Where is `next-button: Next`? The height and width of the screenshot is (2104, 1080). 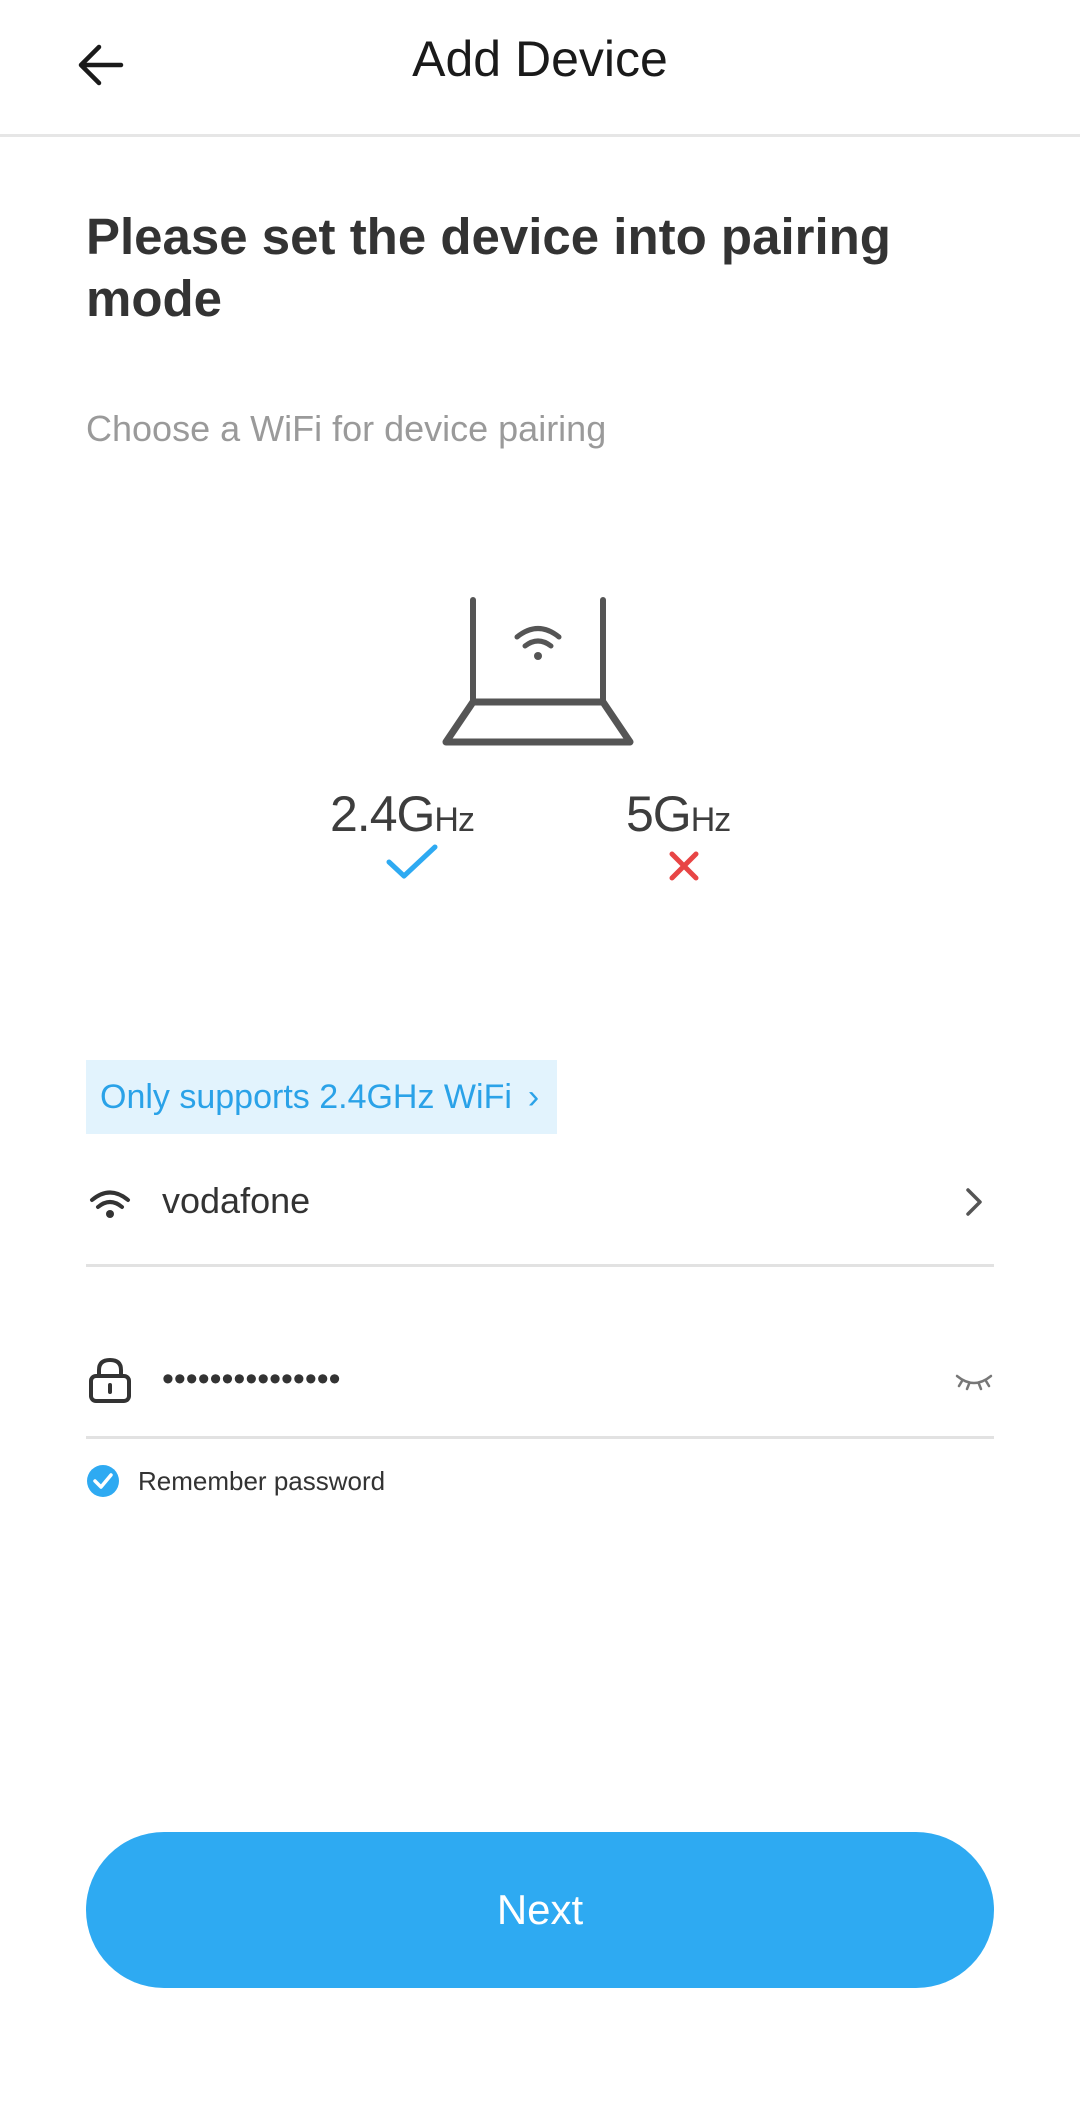
next-button: Next is located at coordinates (540, 1910).